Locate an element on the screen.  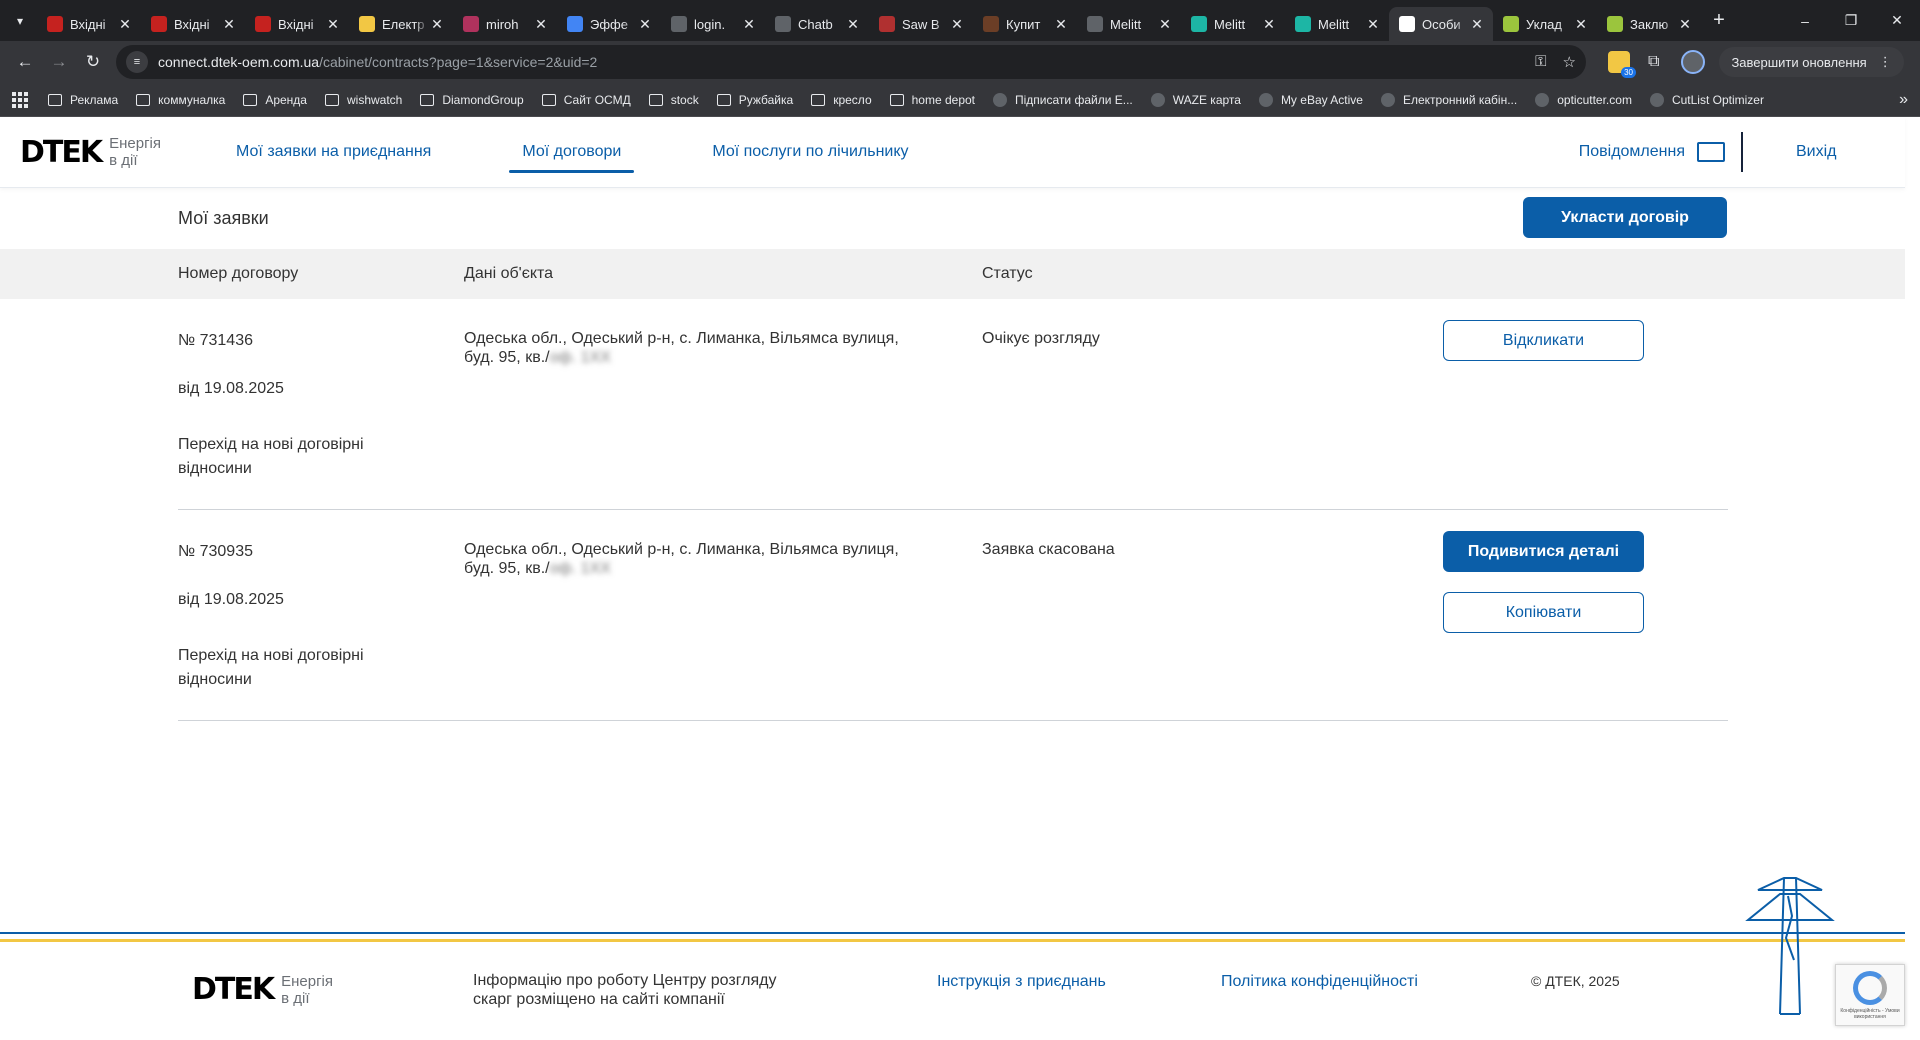
browser-tab: Saw B ✕ is located at coordinates (921, 24).